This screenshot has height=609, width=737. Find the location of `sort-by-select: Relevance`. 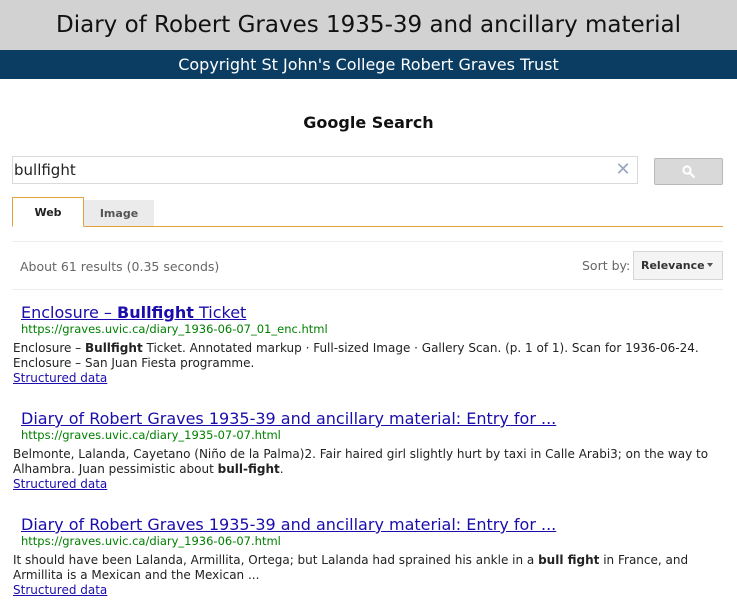

sort-by-select: Relevance is located at coordinates (678, 265).